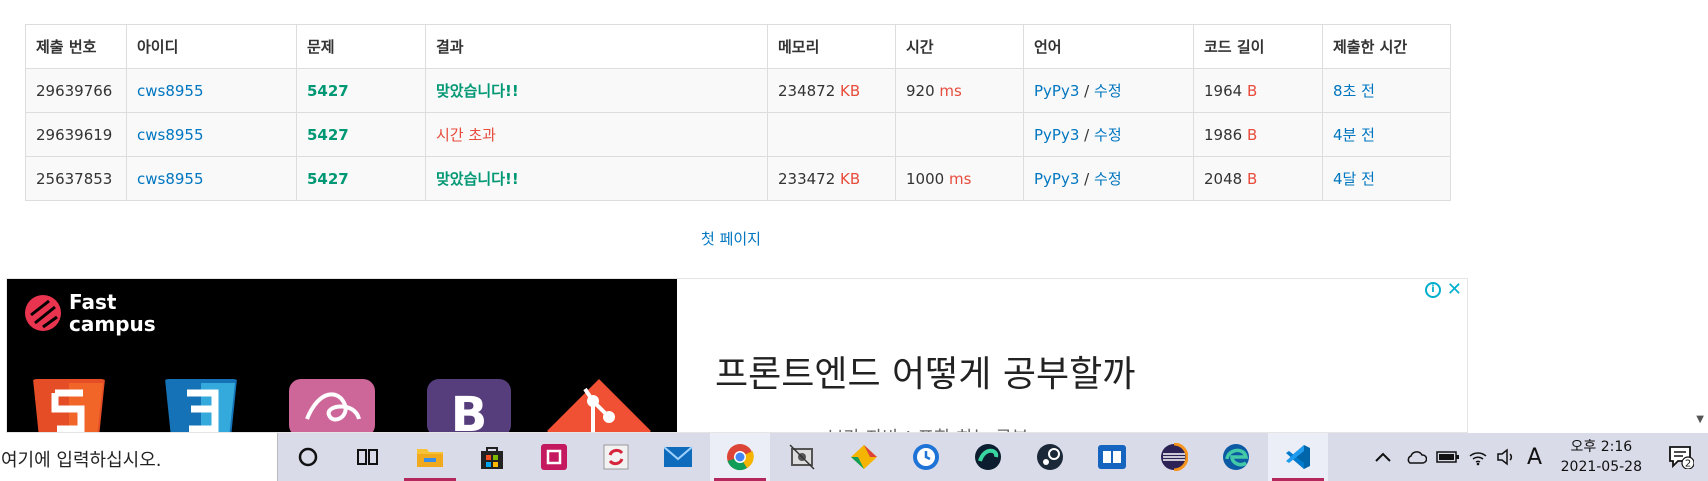 This screenshot has width=1708, height=481. What do you see at coordinates (926, 457) in the screenshot?
I see `clock-app-icon` at bounding box center [926, 457].